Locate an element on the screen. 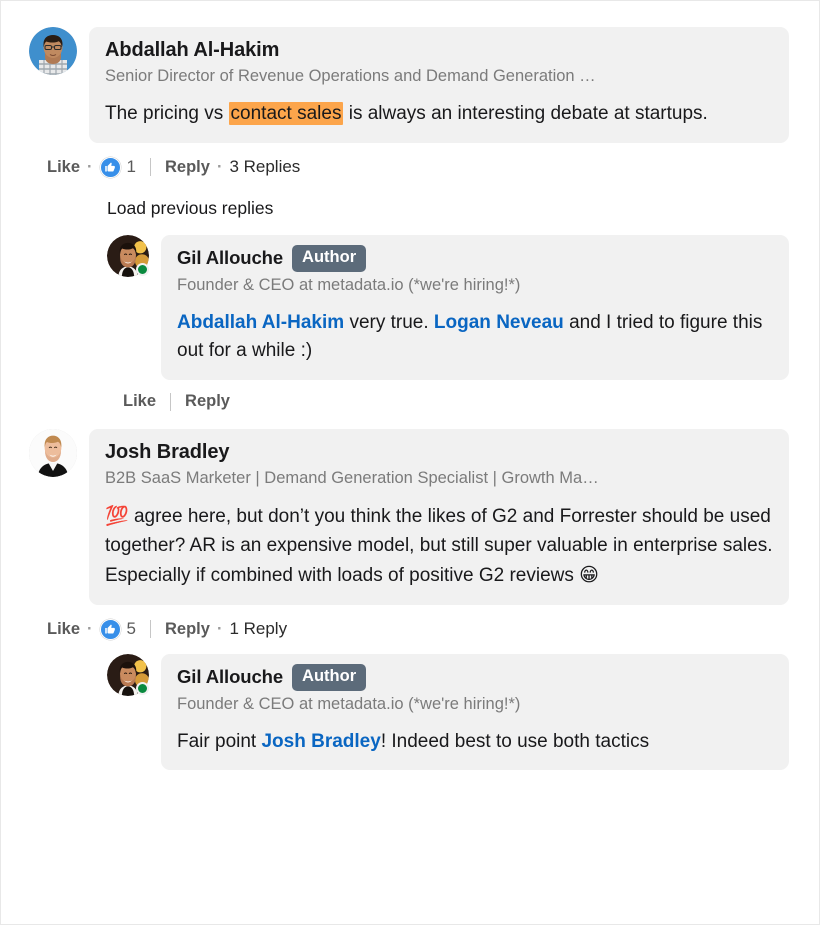 The width and height of the screenshot is (820, 925). avatar-josh-bradley is located at coordinates (53, 453).